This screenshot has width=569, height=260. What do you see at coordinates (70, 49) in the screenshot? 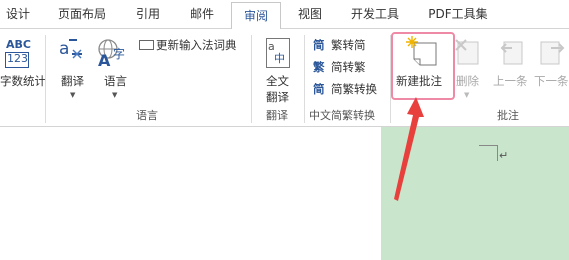
I see `translate-icon: a` at bounding box center [70, 49].